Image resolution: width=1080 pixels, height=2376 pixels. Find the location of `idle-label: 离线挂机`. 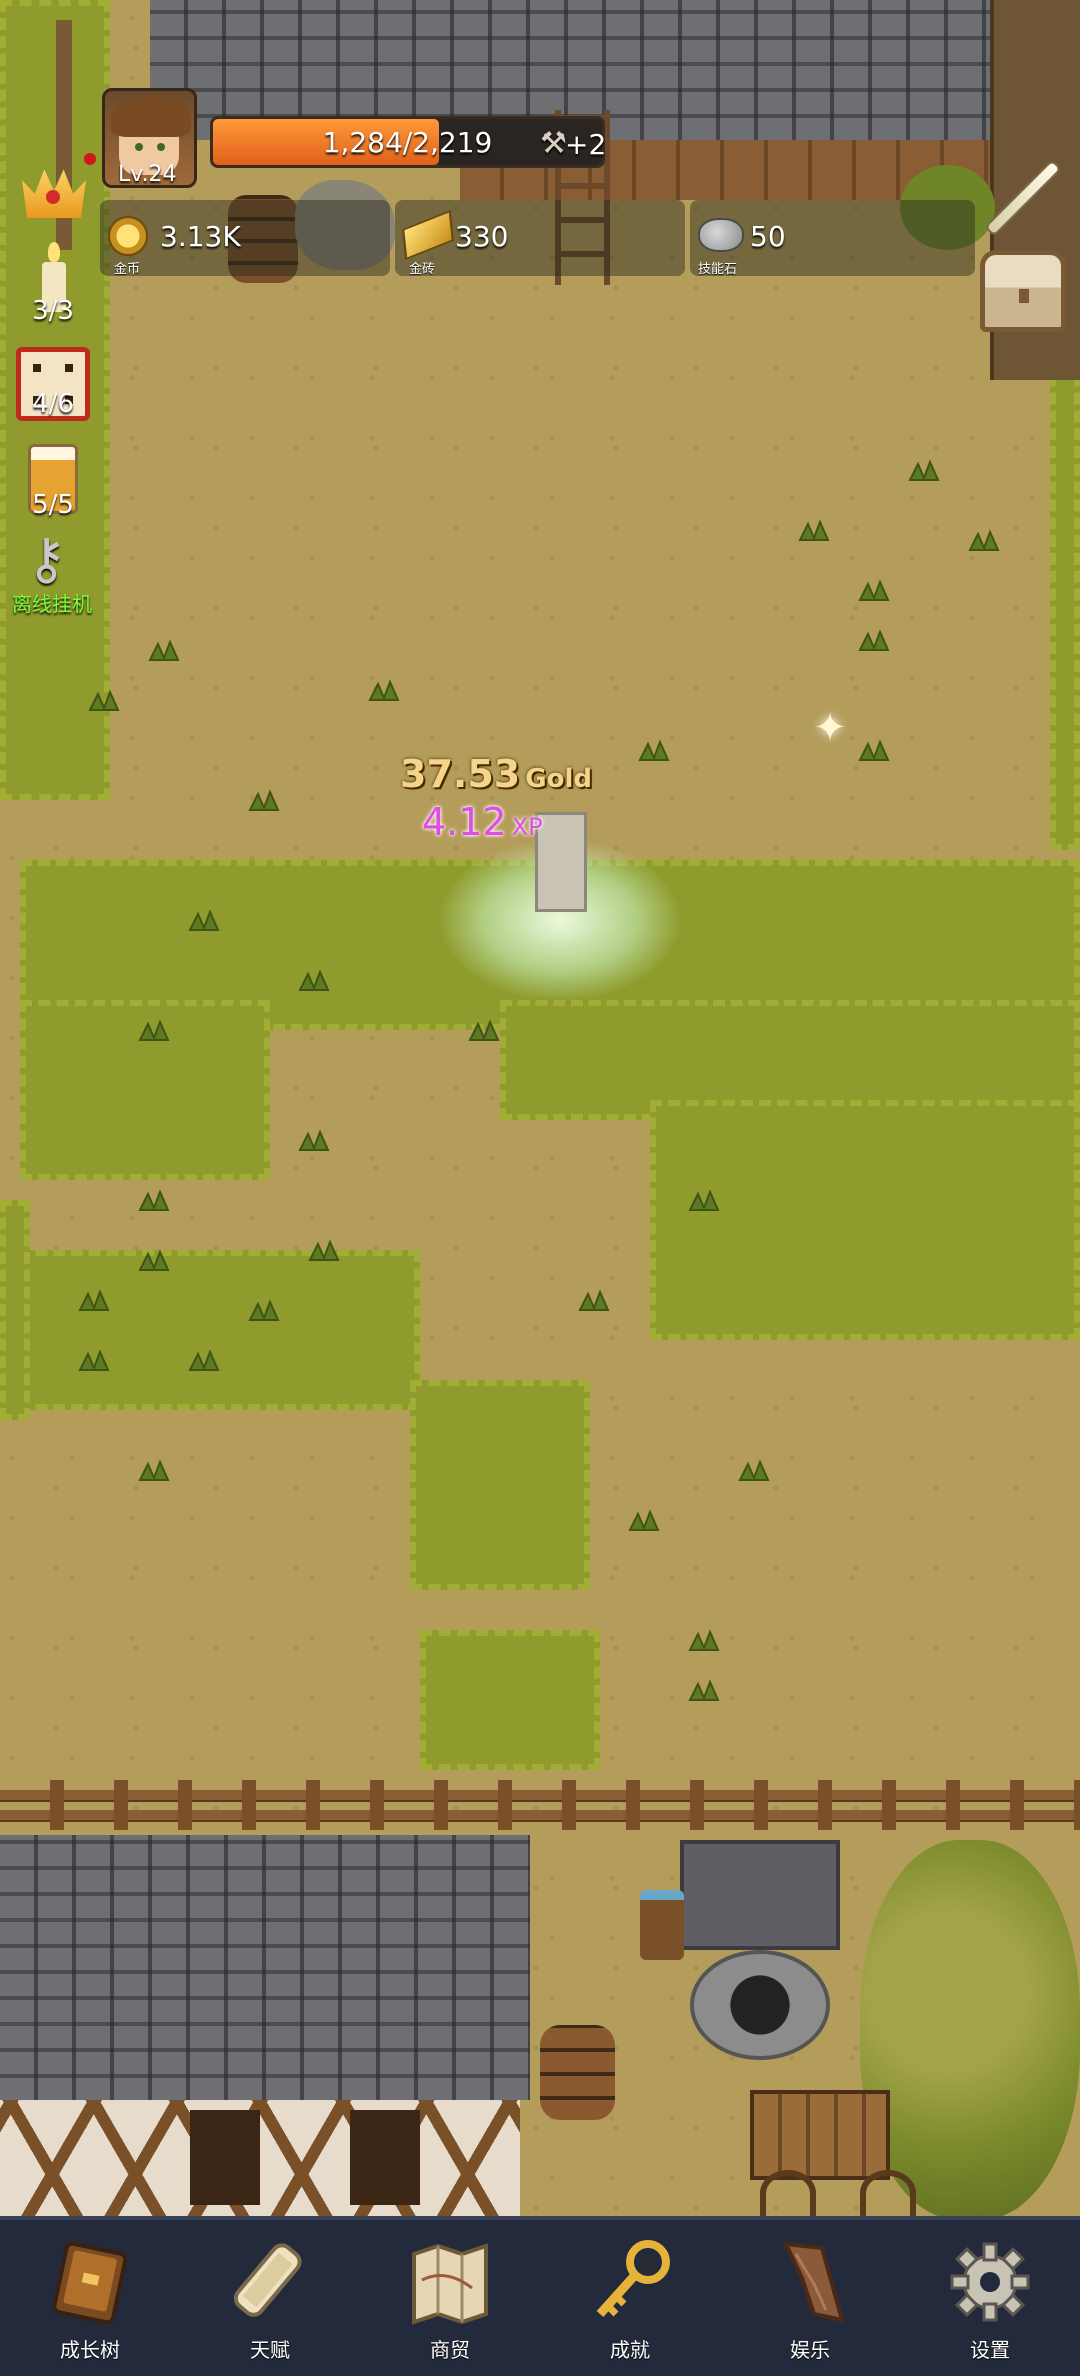

idle-label: 离线挂机 is located at coordinates (52, 604).